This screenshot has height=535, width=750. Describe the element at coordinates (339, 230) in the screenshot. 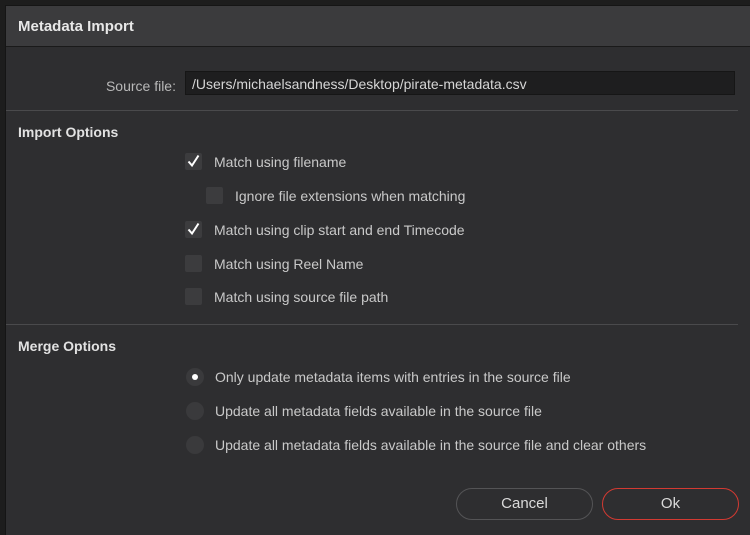

I see `match-timecode-label: Match using clip start and end Timecode` at that location.